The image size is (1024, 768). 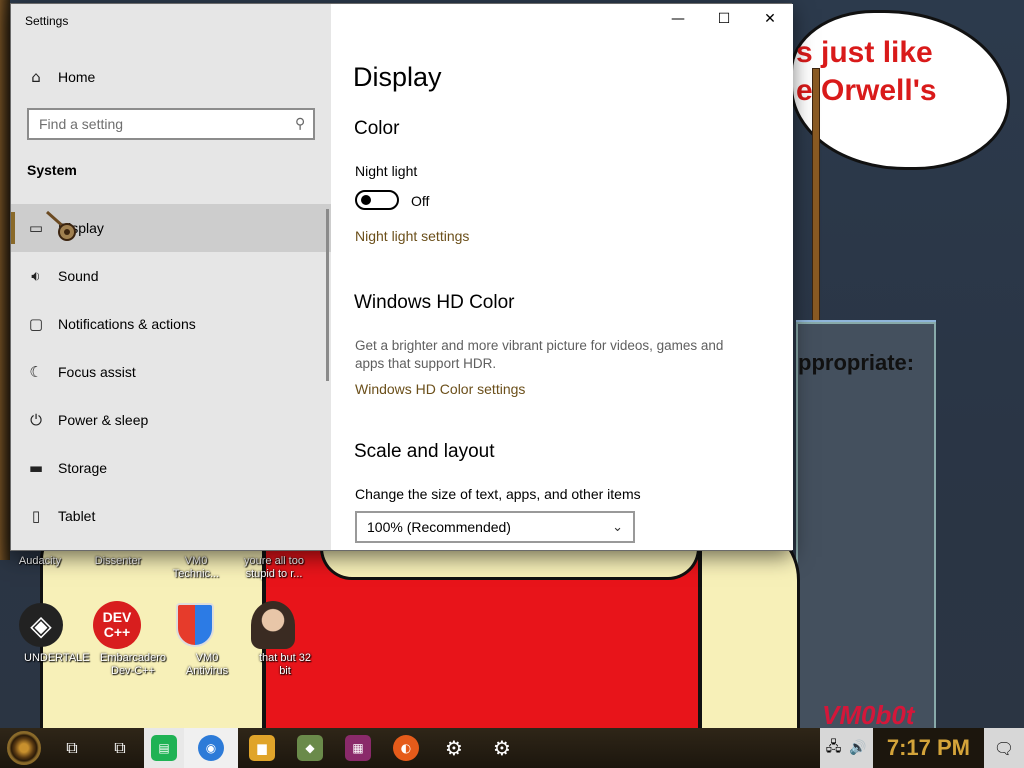 I want to click on tablet-icon: ▯, so click(x=36, y=516).